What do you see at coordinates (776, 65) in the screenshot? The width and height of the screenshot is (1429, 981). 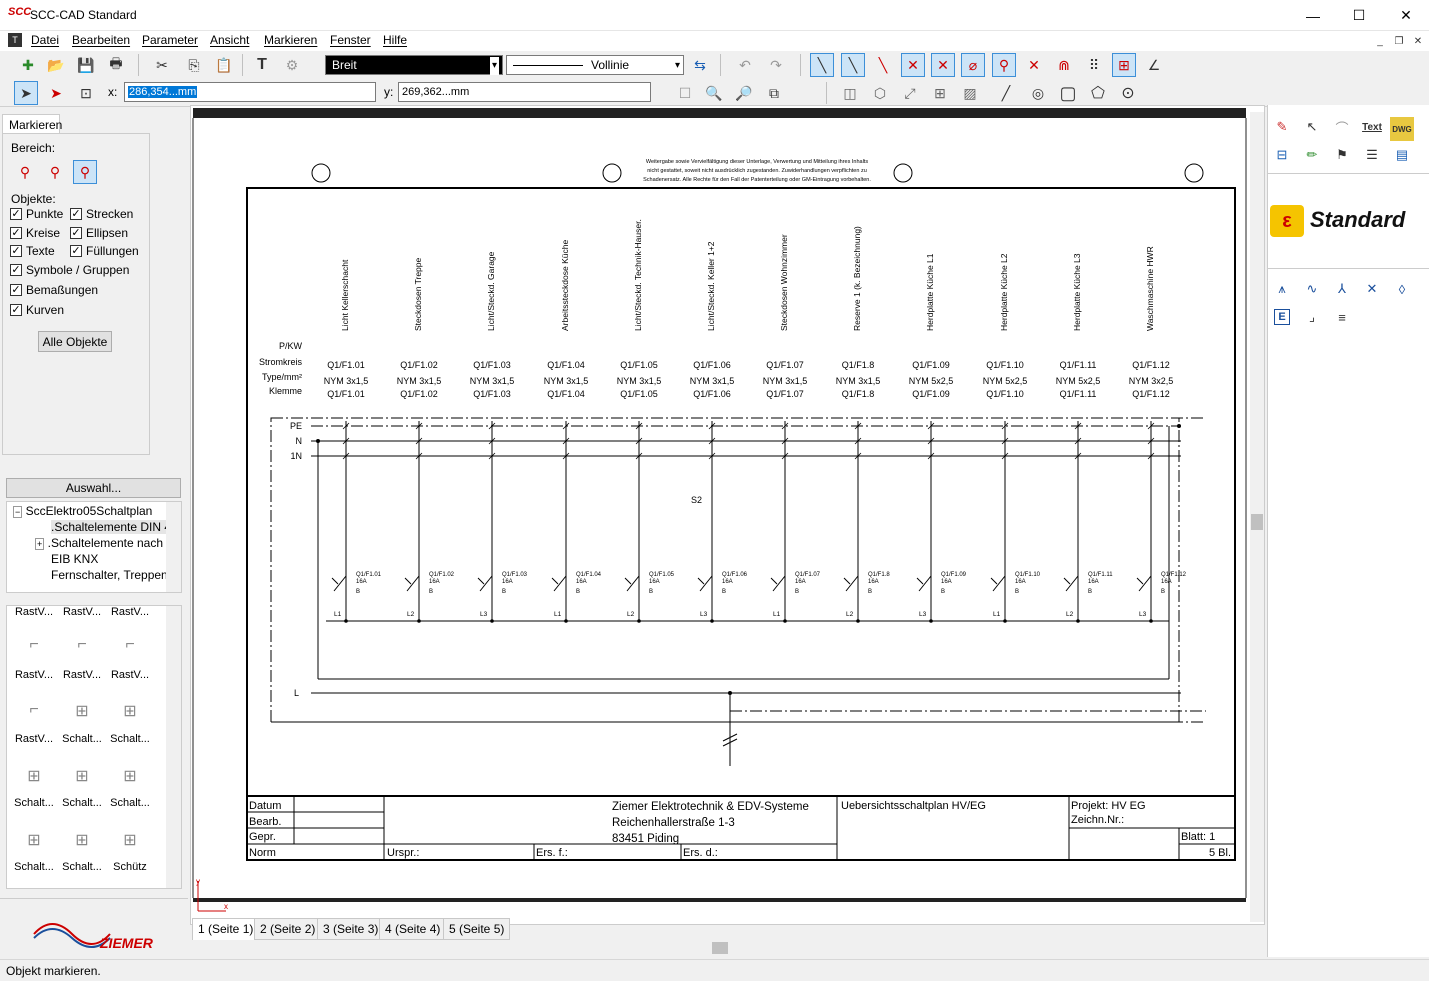 I see `redo-icon: ↷` at bounding box center [776, 65].